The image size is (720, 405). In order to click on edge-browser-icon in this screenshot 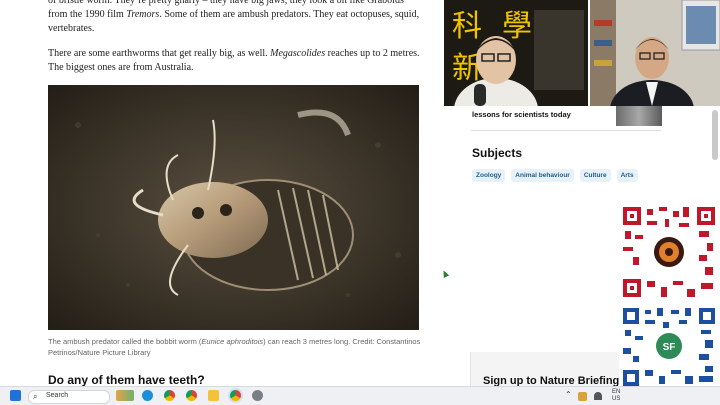, I will do `click(147, 395)`.